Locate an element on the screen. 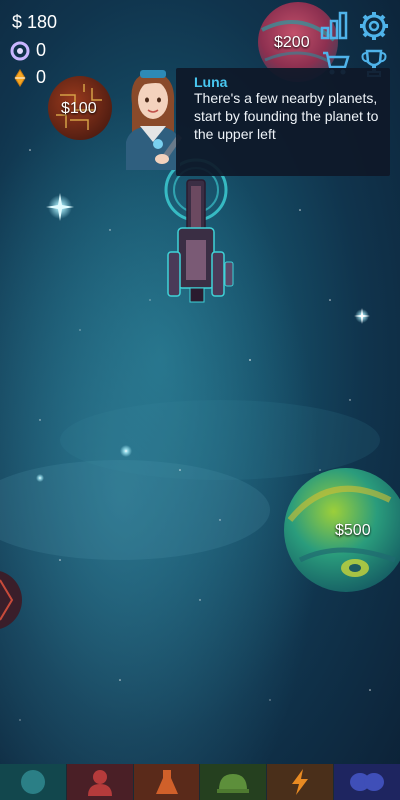 This screenshot has height=800, width=400. research-tab is located at coordinates (167, 782).